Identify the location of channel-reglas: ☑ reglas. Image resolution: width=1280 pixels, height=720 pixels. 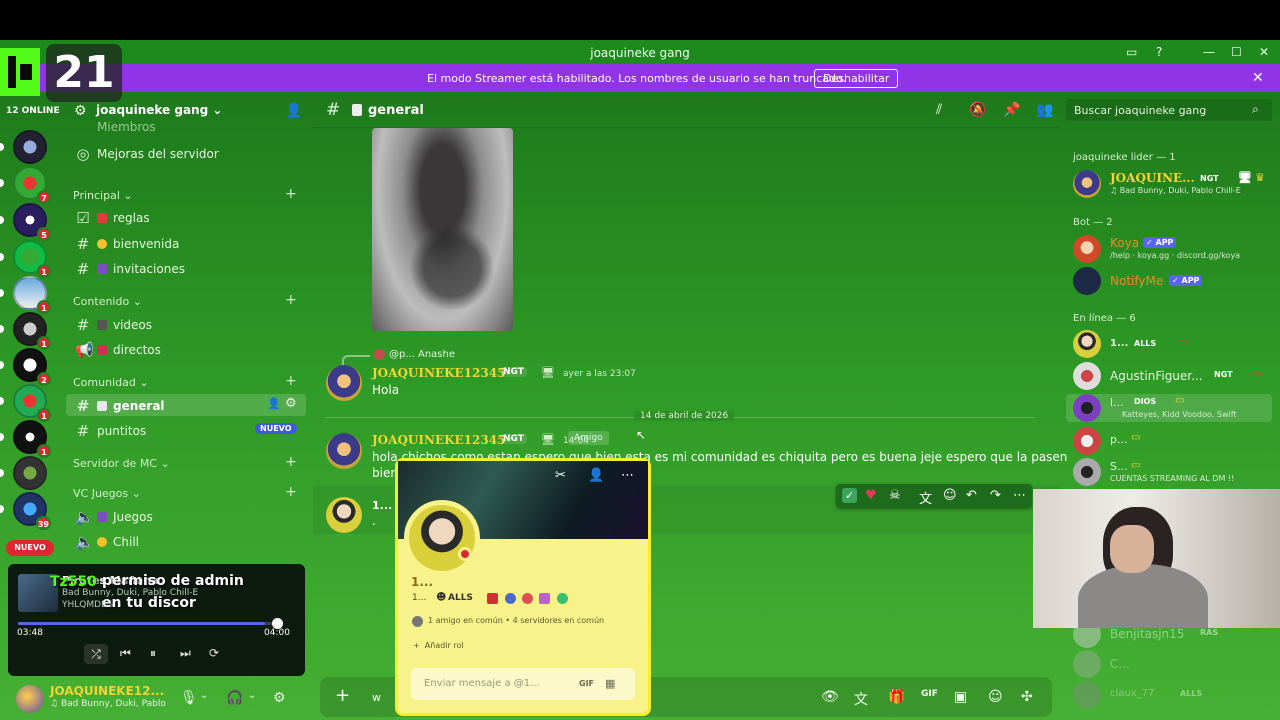
(112, 218).